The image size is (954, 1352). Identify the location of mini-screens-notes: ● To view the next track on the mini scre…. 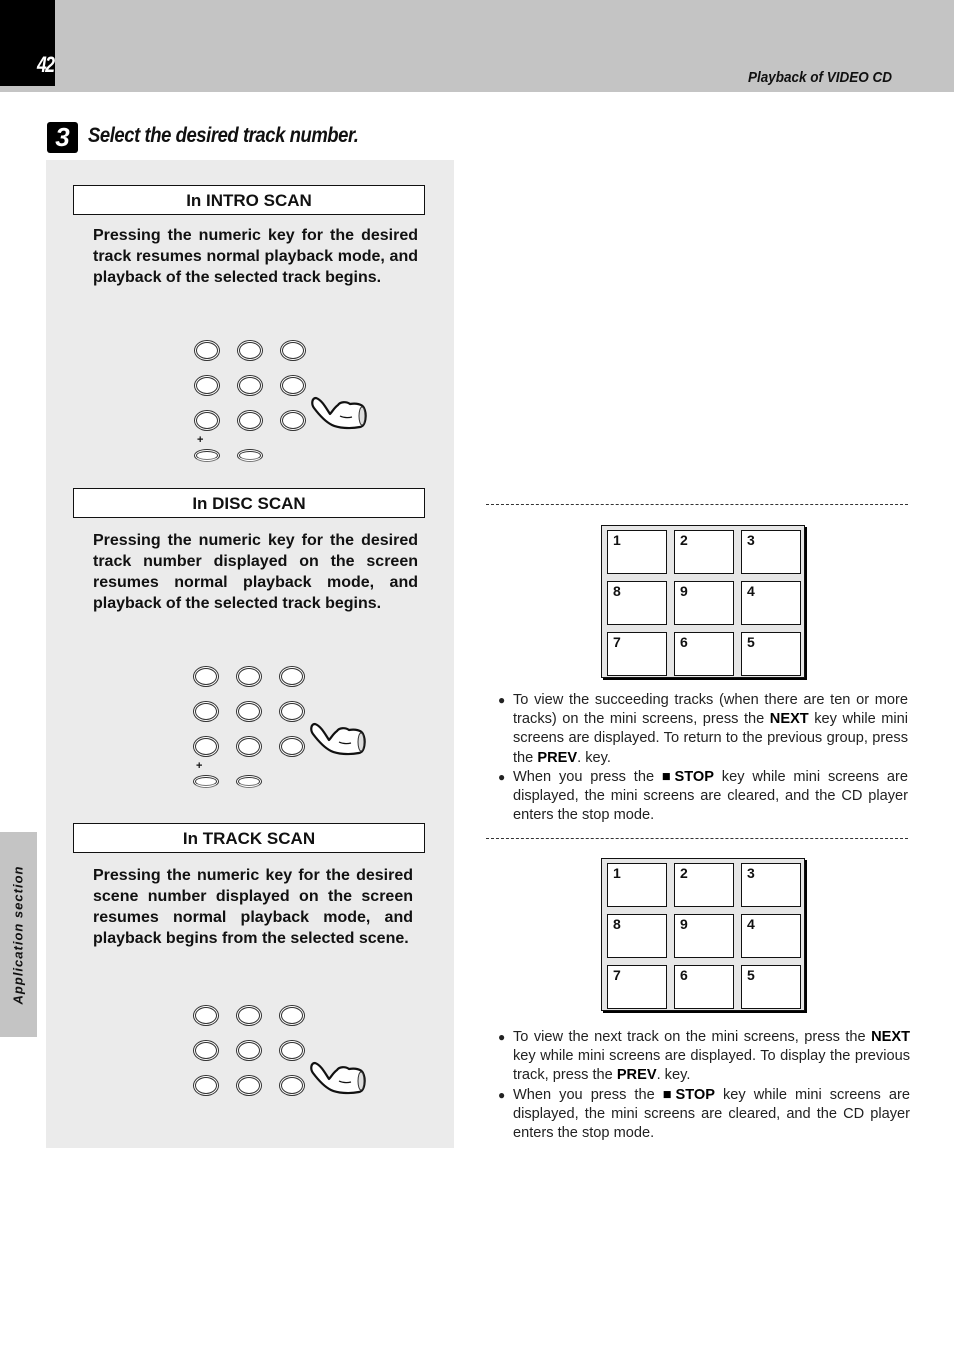
(704, 1085).